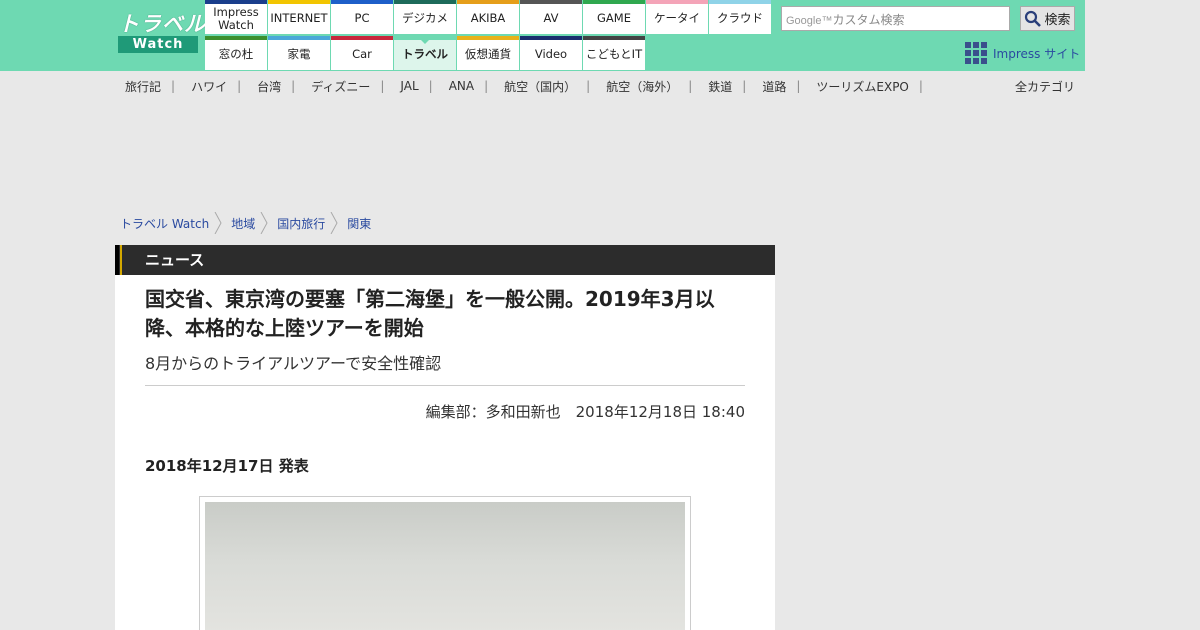 The height and width of the screenshot is (630, 1200). I want to click on grid-icon, so click(976, 53).